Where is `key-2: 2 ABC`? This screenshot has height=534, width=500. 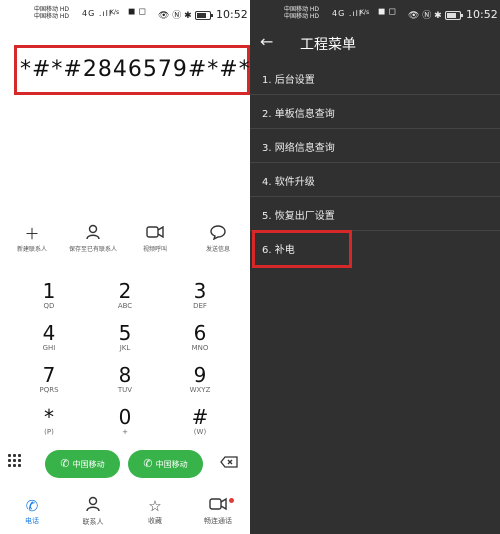 key-2: 2 ABC is located at coordinates (125, 295).